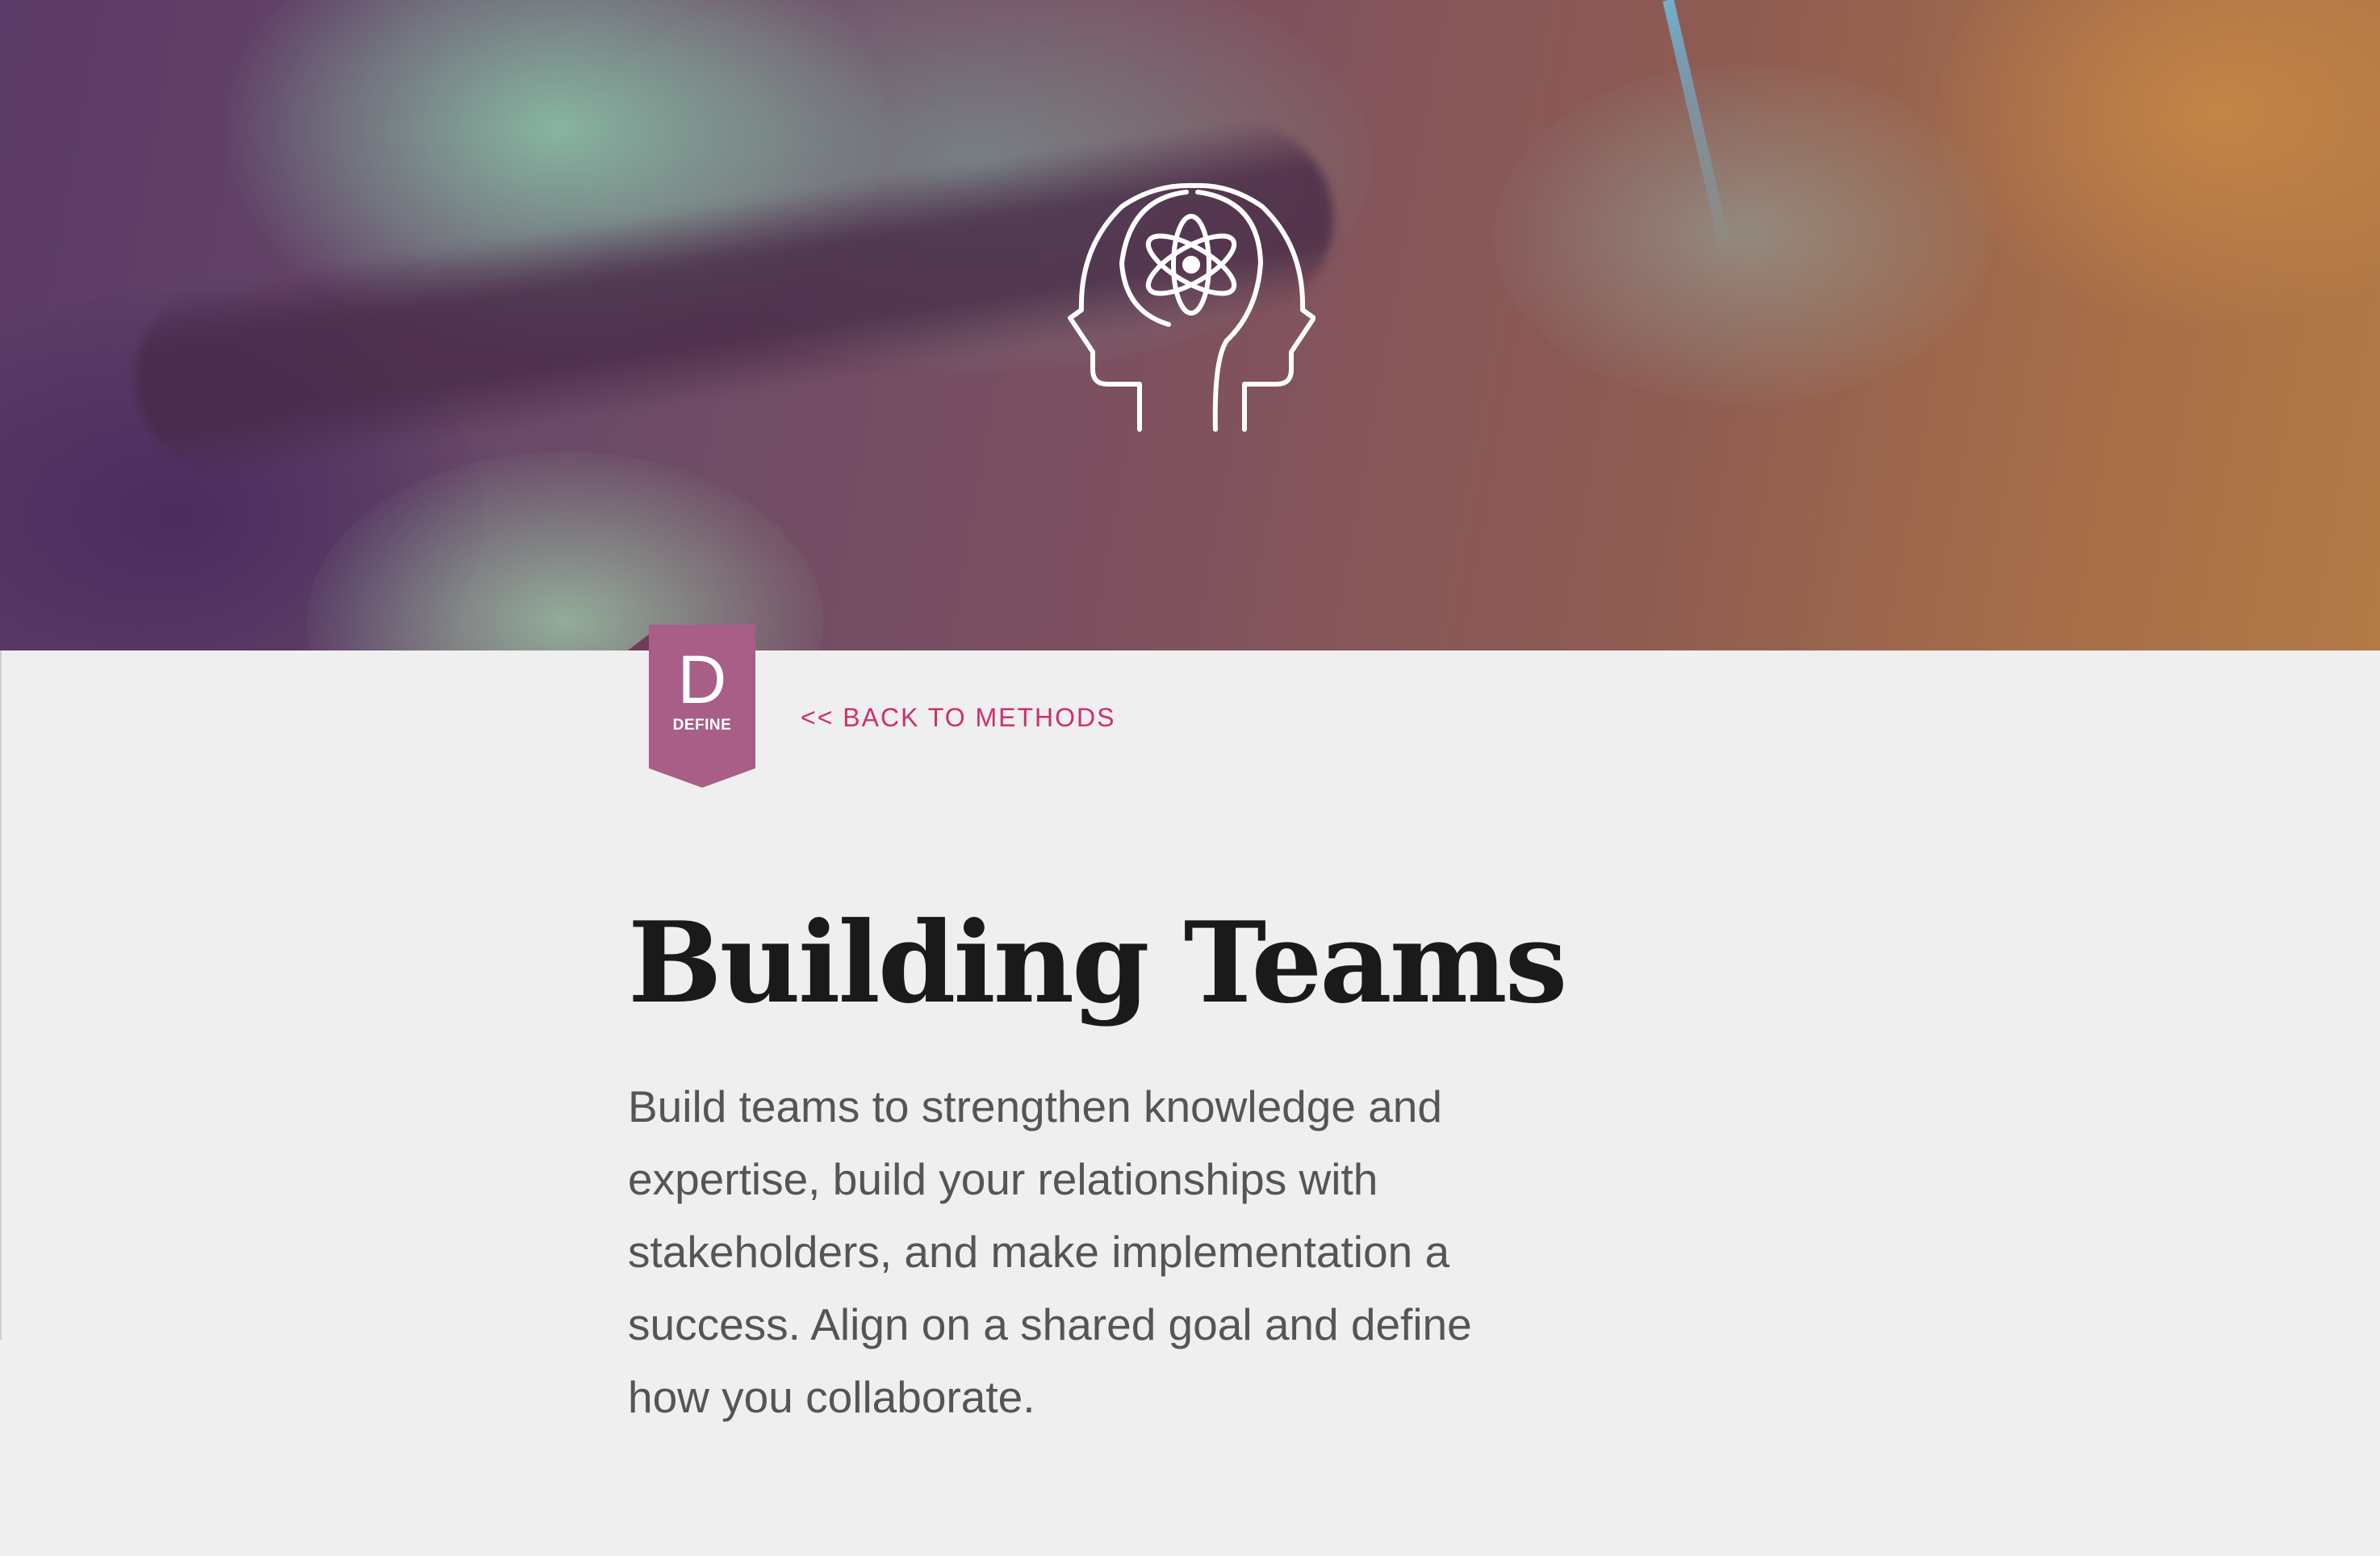 This screenshot has width=2380, height=1556. Describe the element at coordinates (1191, 307) in the screenshot. I see `heads-atom-icon` at that location.